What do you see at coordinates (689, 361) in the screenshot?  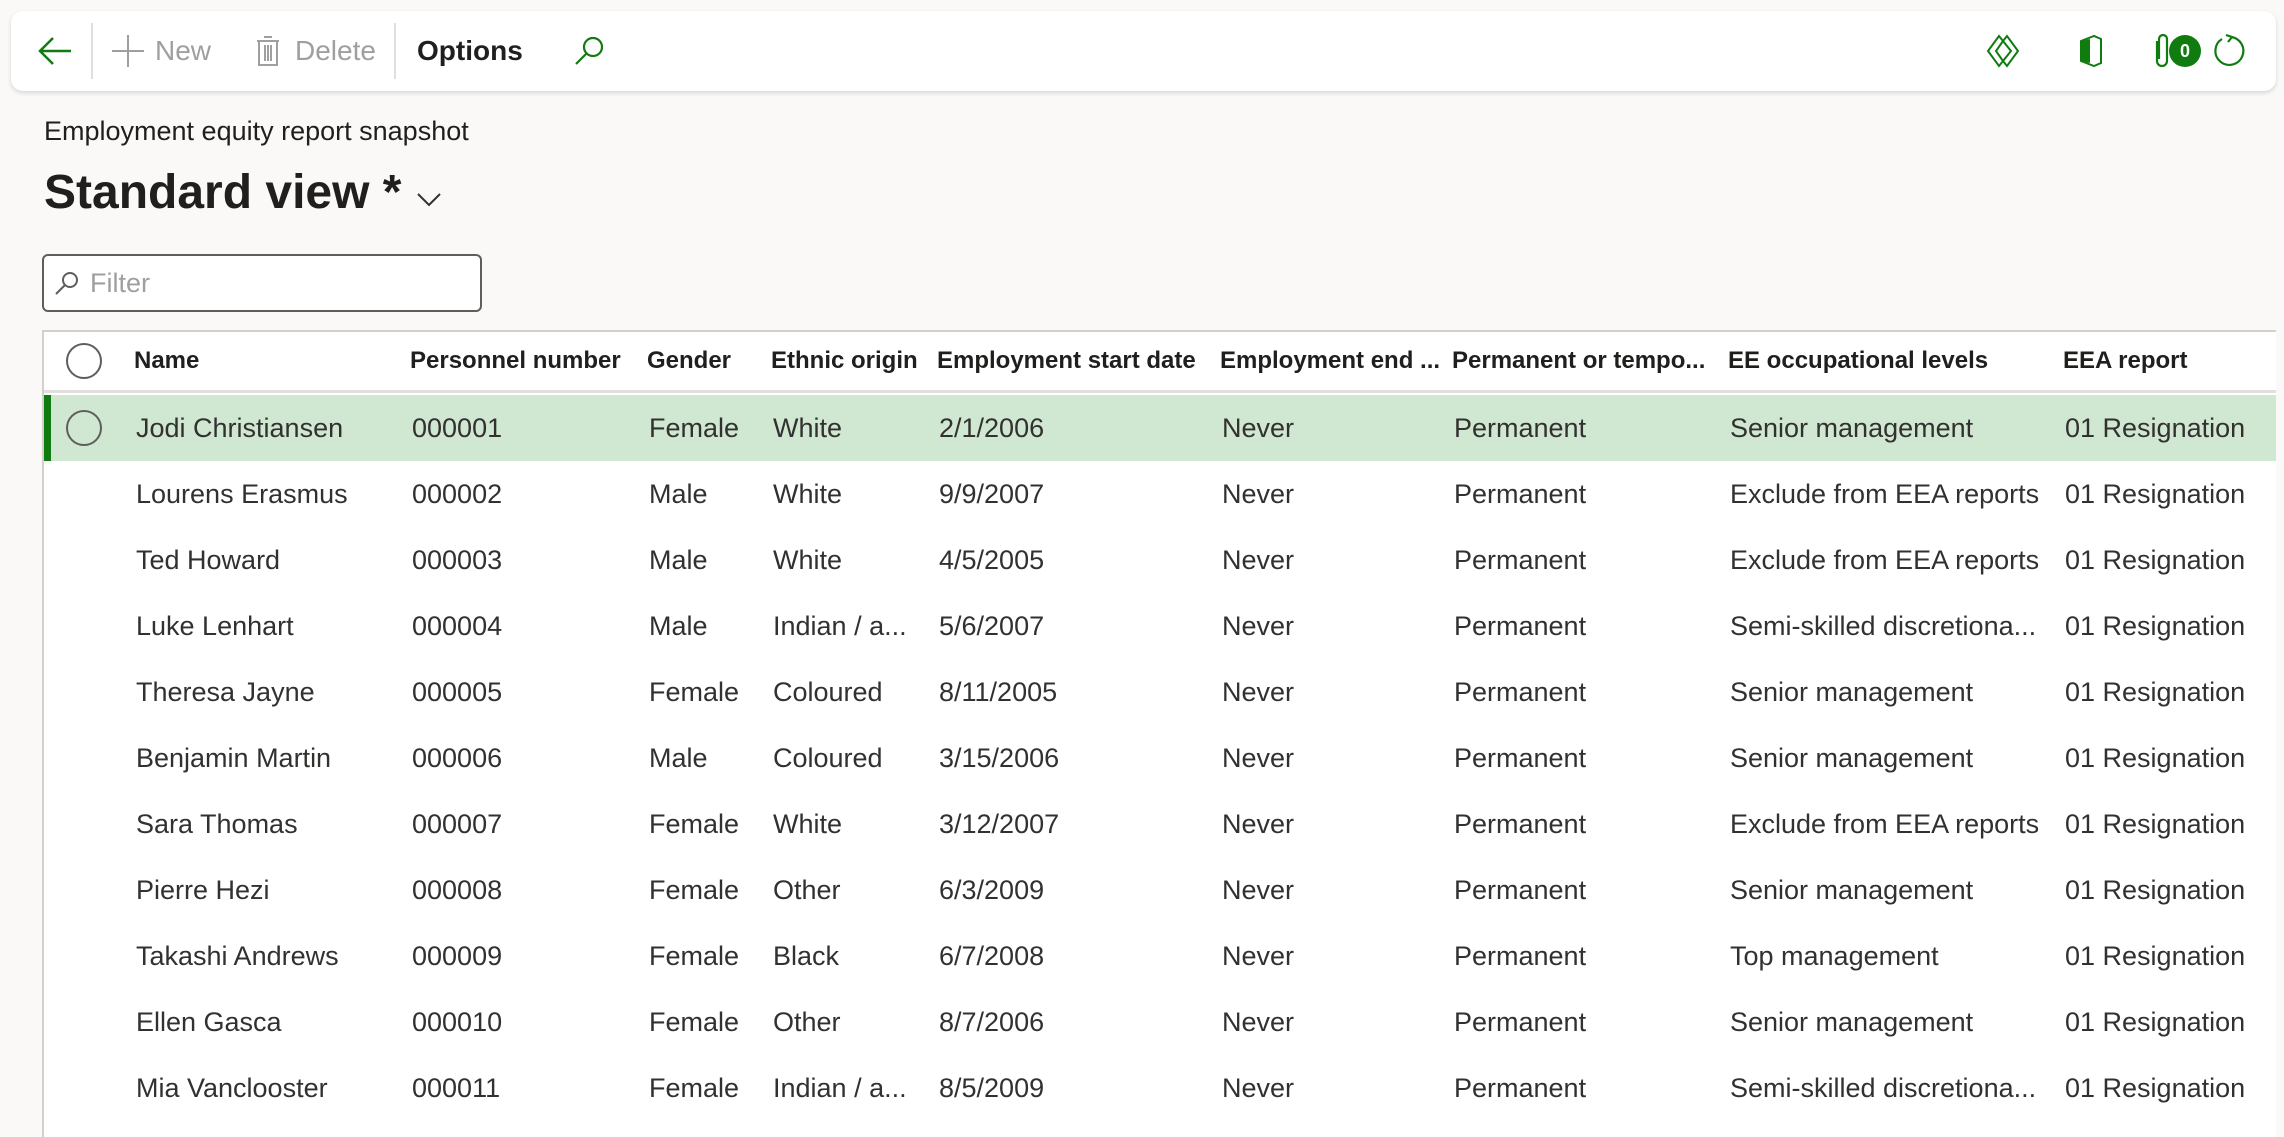 I see `column-header-gender: Gender` at bounding box center [689, 361].